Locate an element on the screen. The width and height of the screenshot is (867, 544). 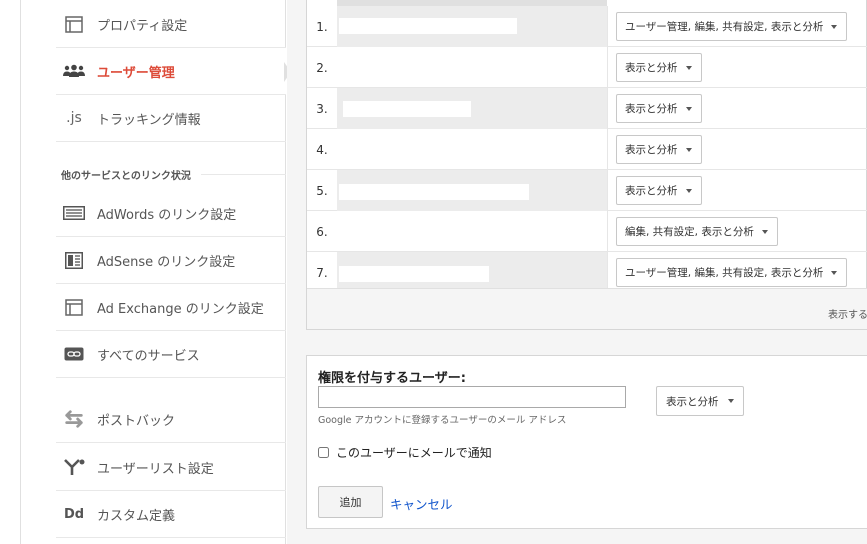
divider is located at coordinates (243, 174).